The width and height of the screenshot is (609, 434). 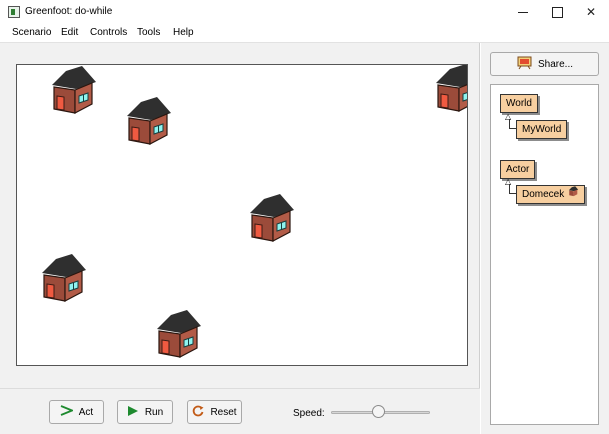 I want to click on class-world-label: World, so click(x=519, y=103).